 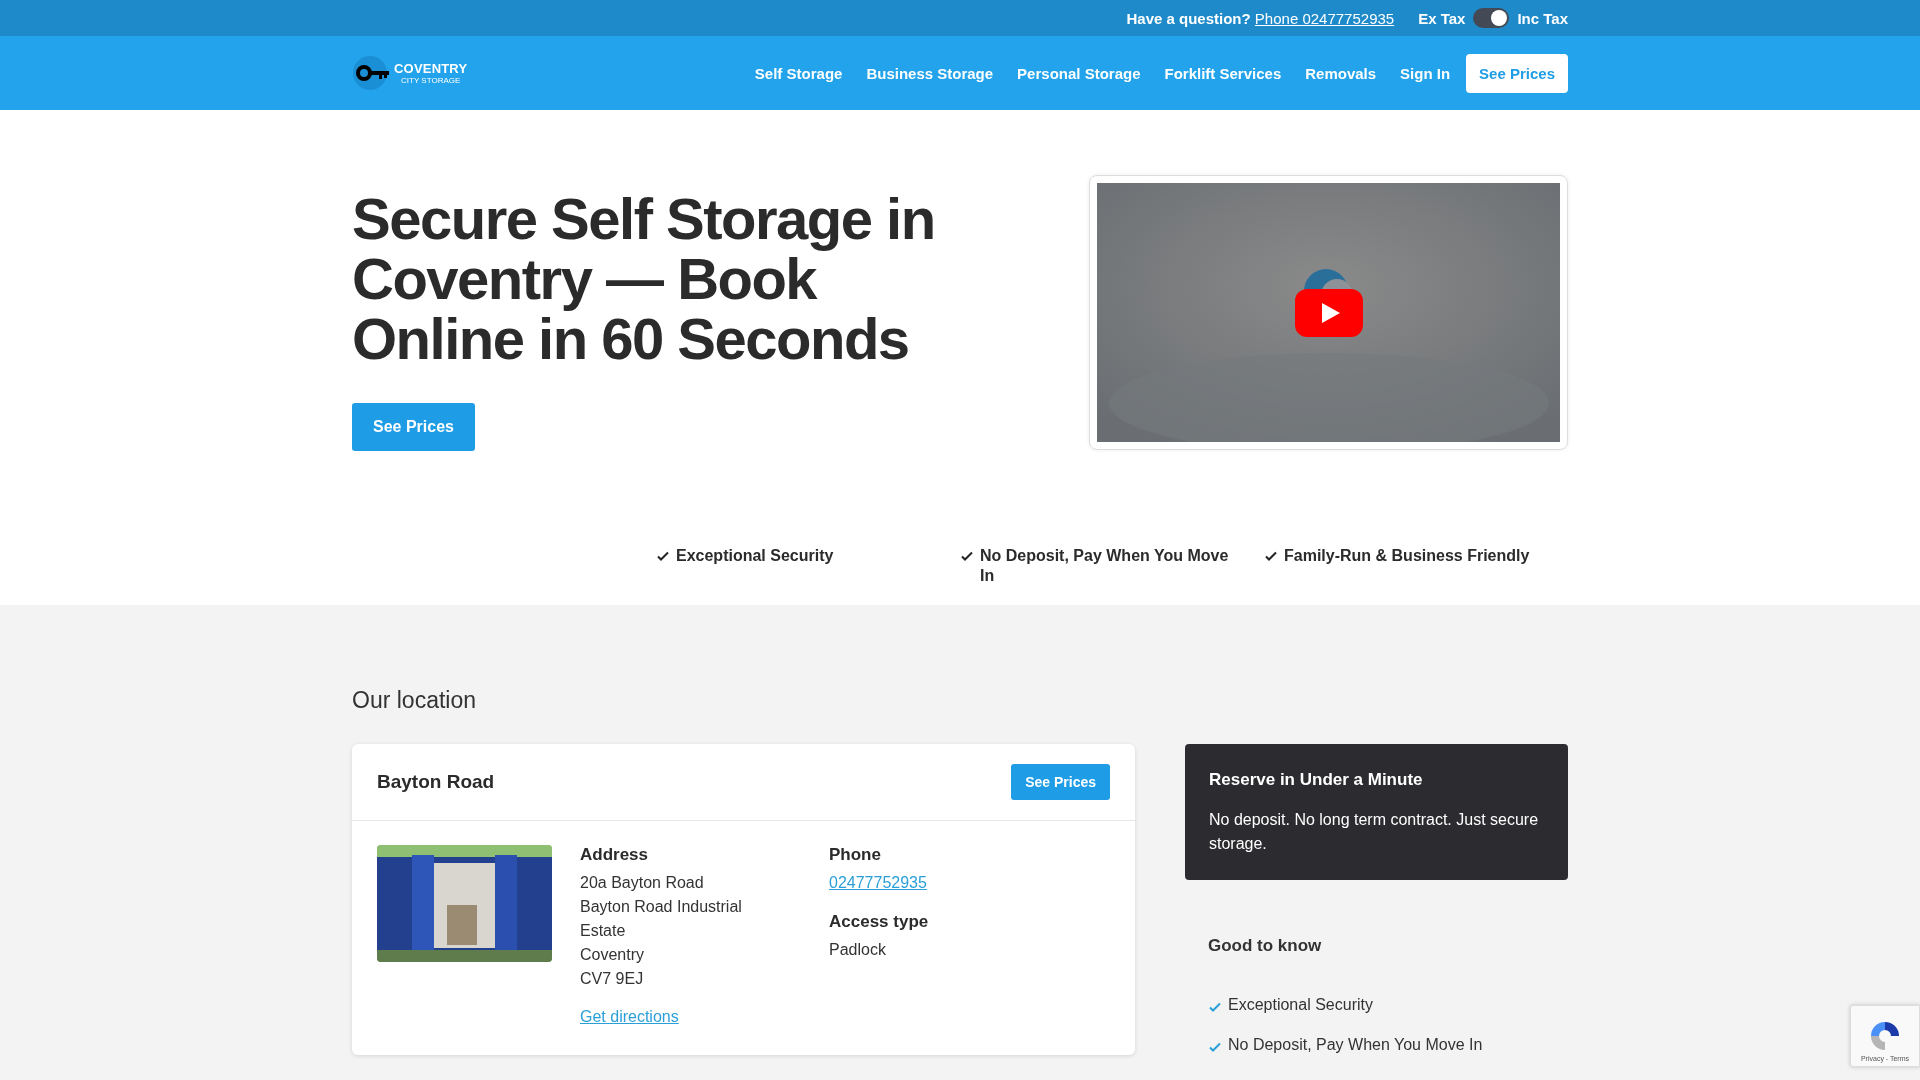 I want to click on phone-link: Phone 02477752935, so click(x=1324, y=18).